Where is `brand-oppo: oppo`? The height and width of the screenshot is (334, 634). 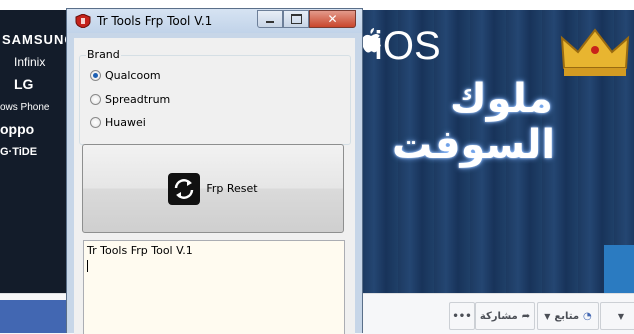
brand-oppo: oppo is located at coordinates (17, 129).